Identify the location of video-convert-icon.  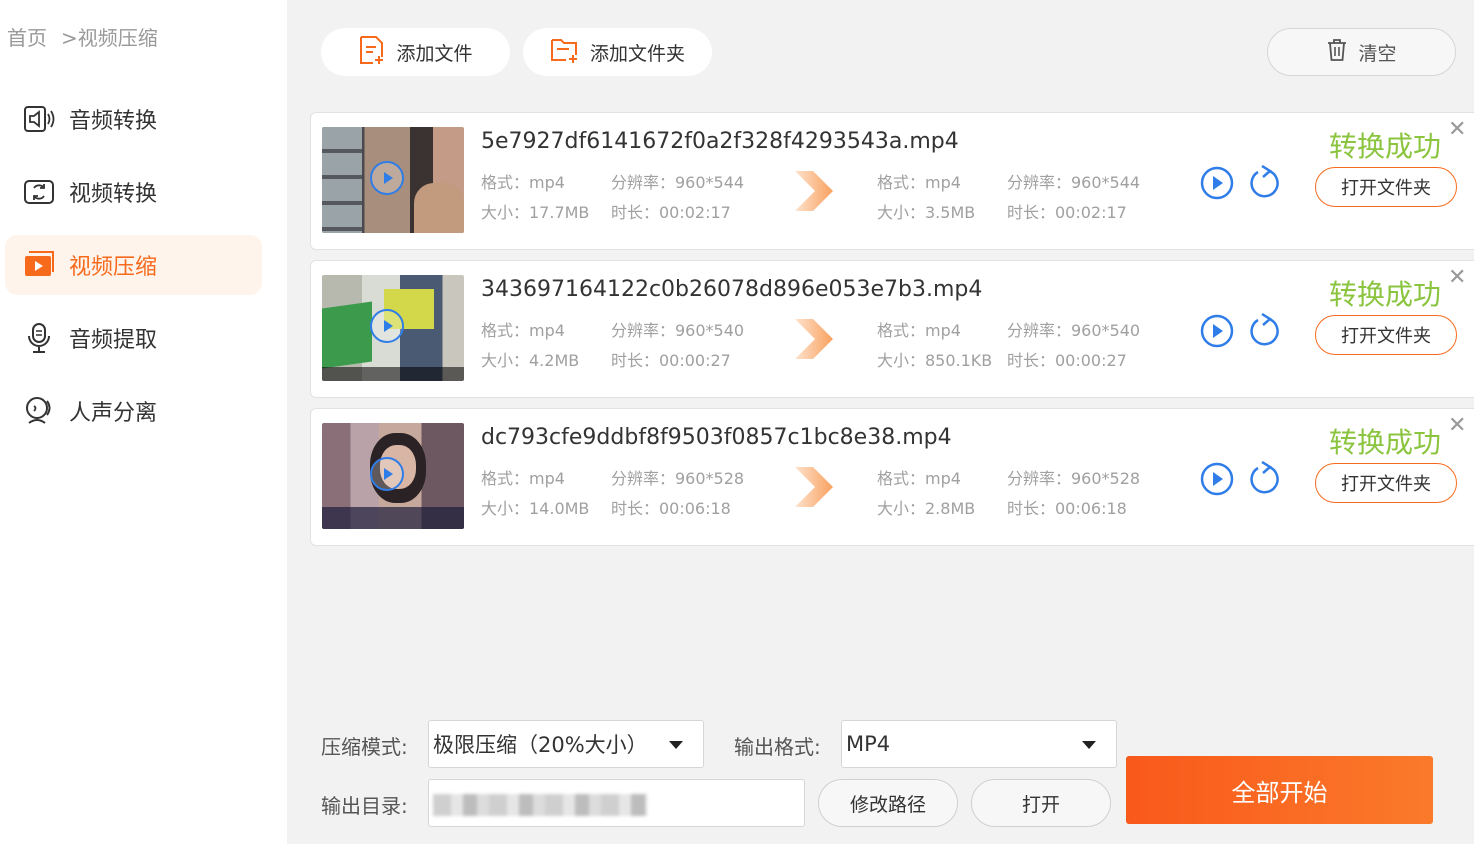
(39, 192).